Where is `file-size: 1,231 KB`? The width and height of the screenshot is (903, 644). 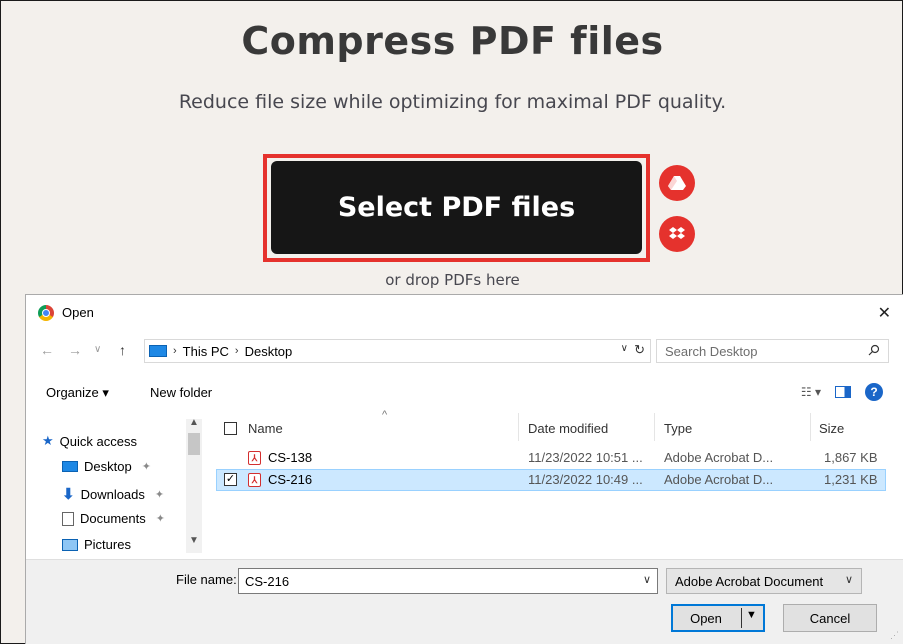
file-size: 1,231 KB is located at coordinates (851, 479).